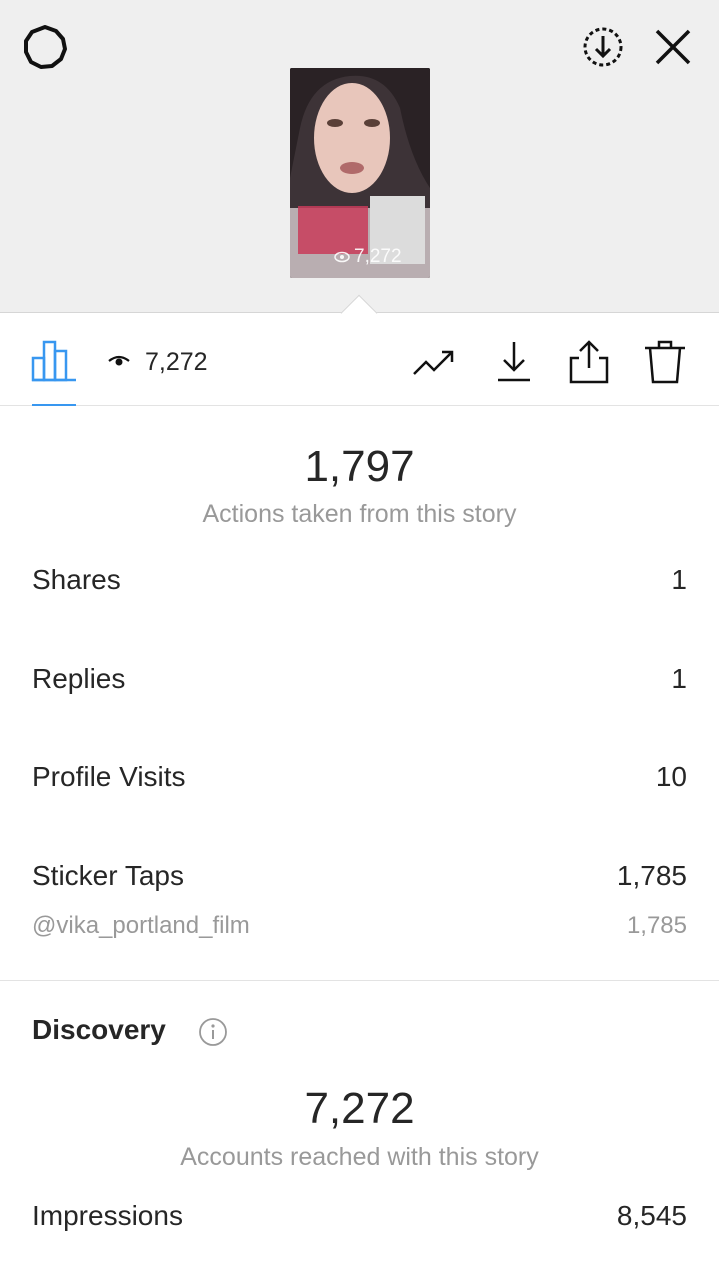  I want to click on thumbnail-view-count: 7,272, so click(368, 257).